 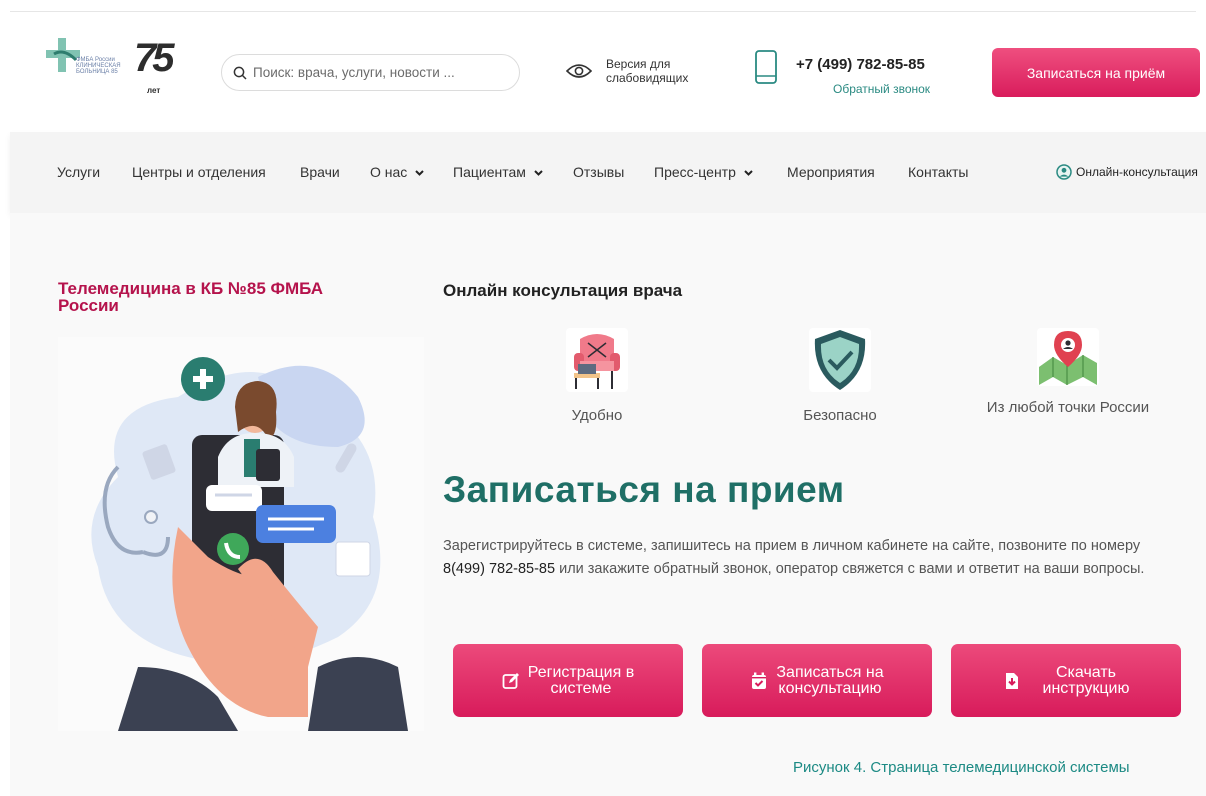 I want to click on telemedicine-illustration, so click(x=249, y=544).